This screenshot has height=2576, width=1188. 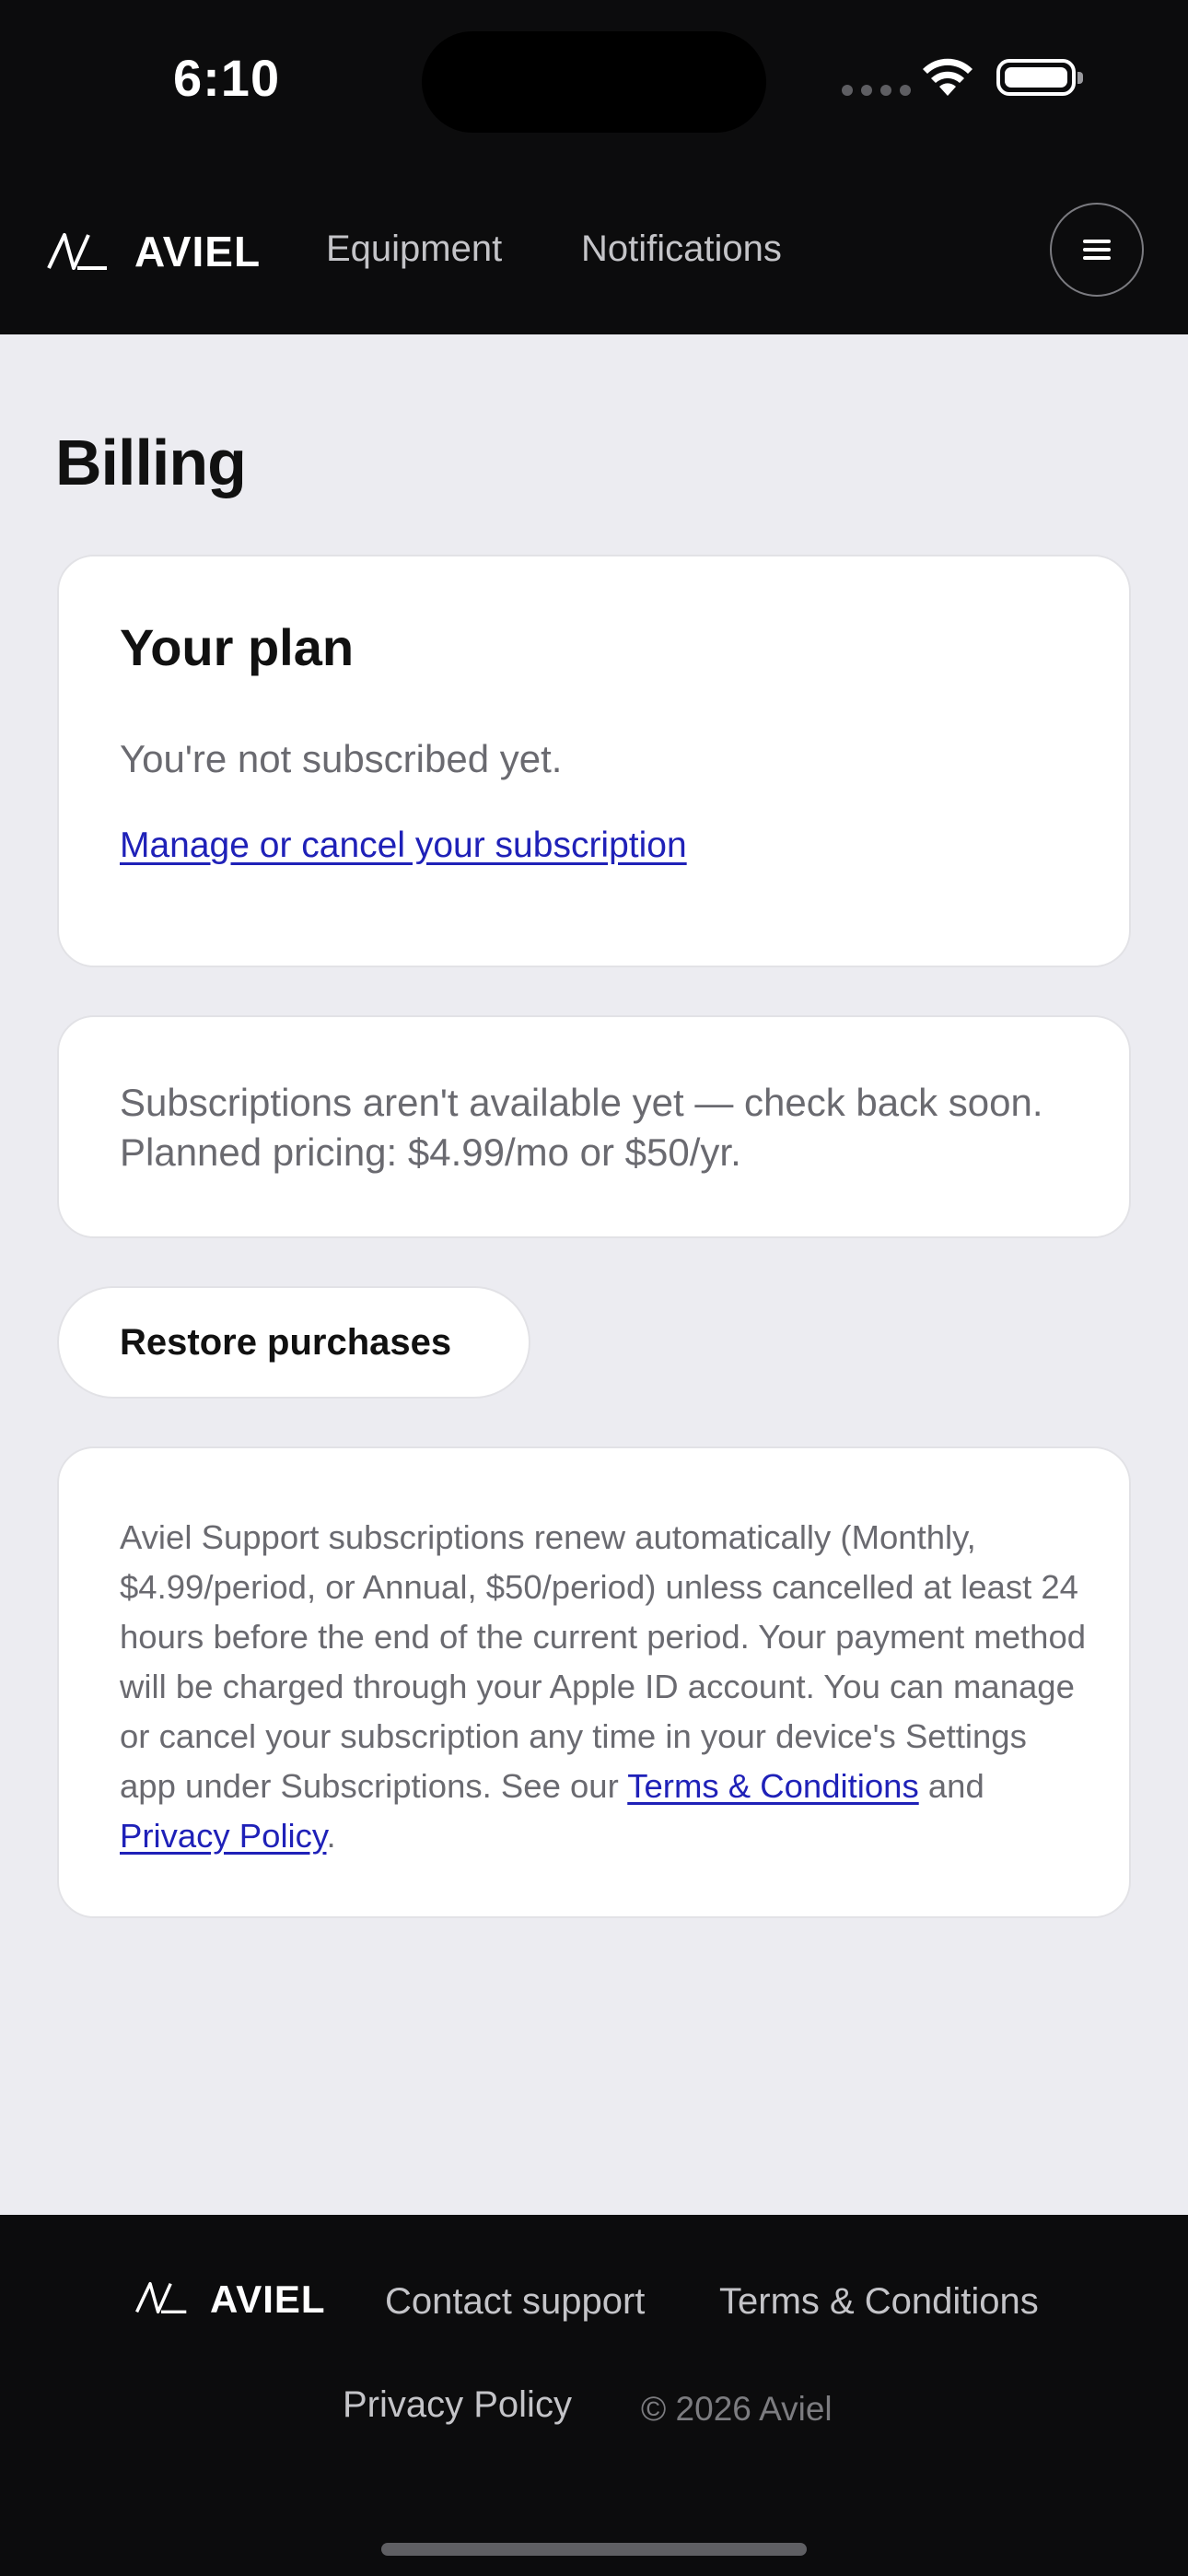 I want to click on footer-brand-logo: AVIEL, so click(x=230, y=2299).